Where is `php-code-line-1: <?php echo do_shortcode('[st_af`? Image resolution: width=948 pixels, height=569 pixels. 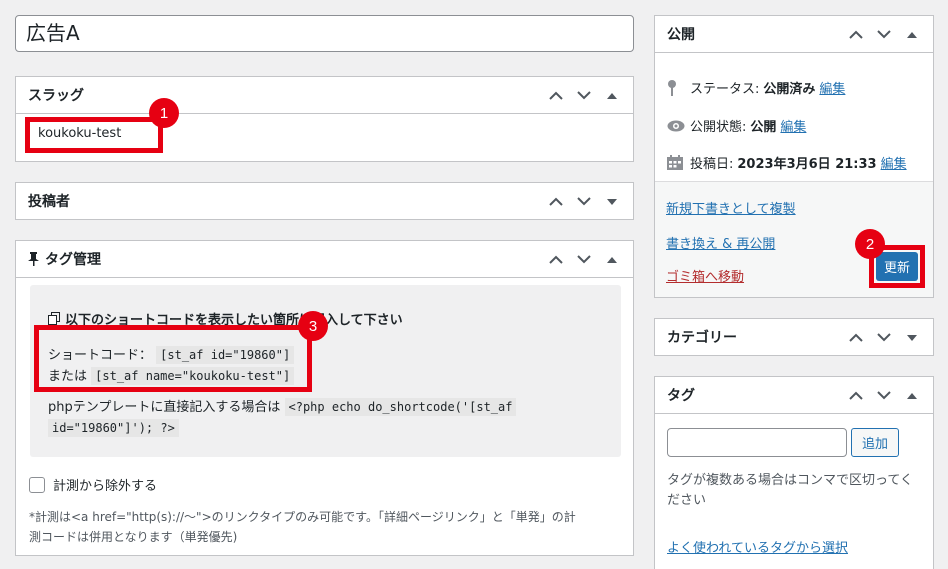 php-code-line-1: <?php echo do_shortcode('[st_af is located at coordinates (400, 407).